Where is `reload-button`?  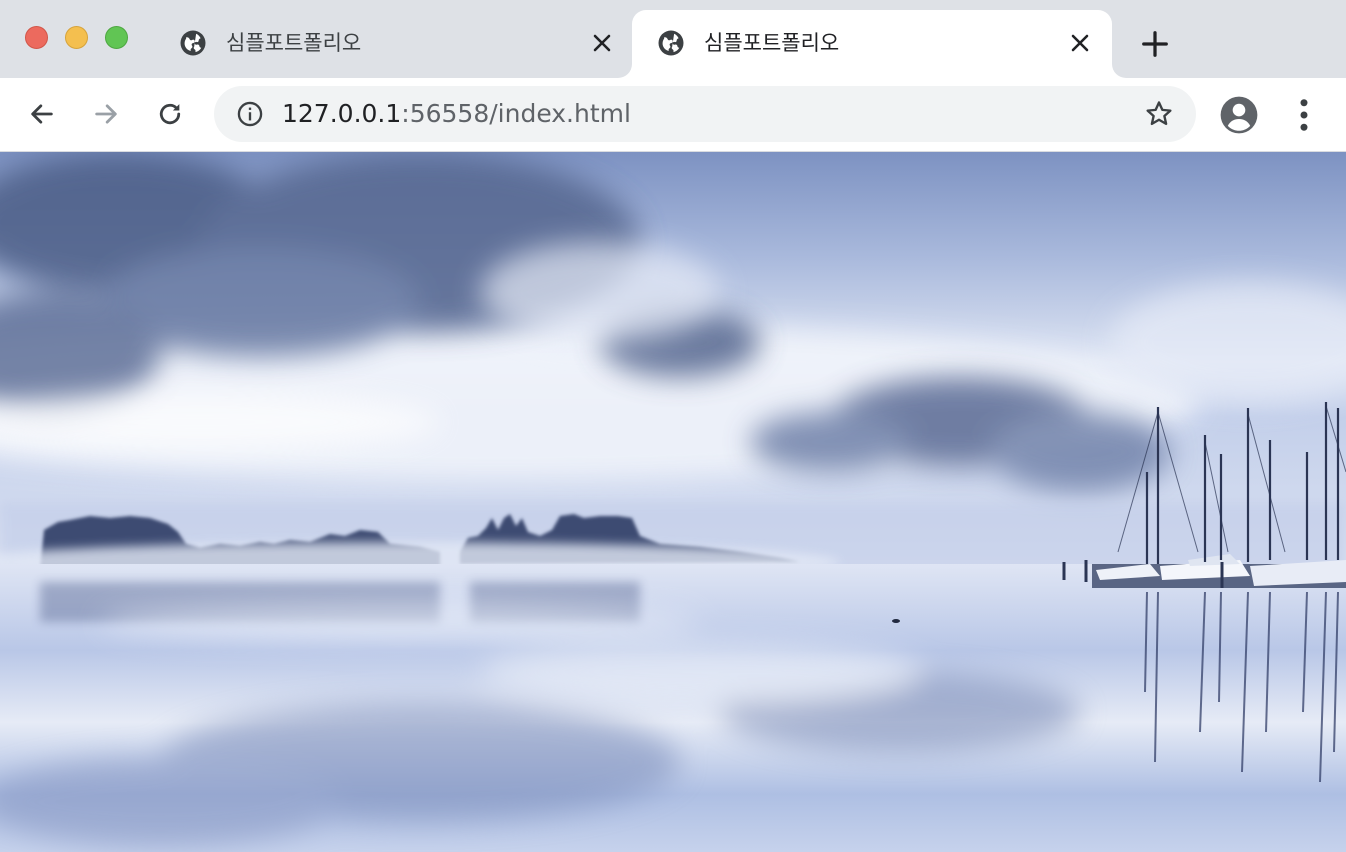
reload-button is located at coordinates (170, 114).